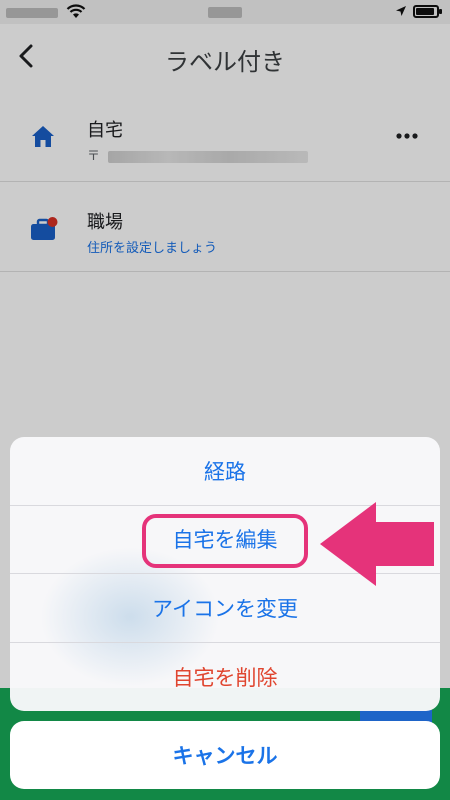 The width and height of the screenshot is (450, 800). Describe the element at coordinates (377, 544) in the screenshot. I see `pointer-arrow-icon` at that location.